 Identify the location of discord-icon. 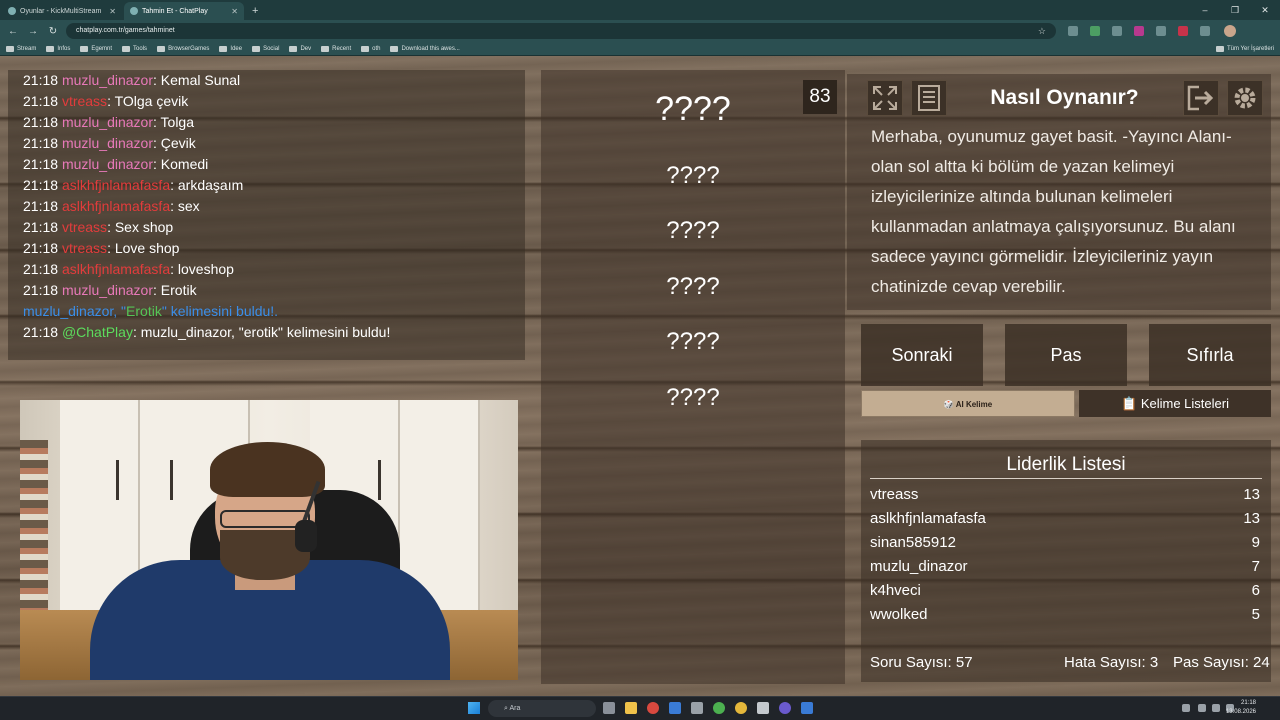
(785, 708).